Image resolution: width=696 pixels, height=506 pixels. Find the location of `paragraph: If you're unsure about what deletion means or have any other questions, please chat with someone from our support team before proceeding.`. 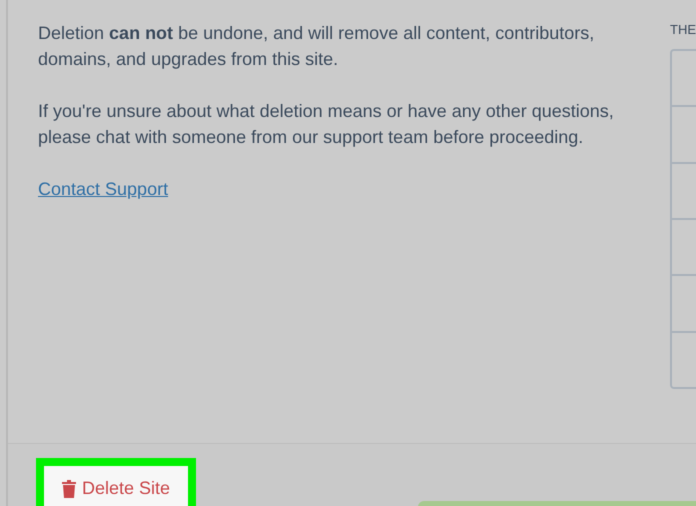

paragraph: If you're unsure about what deletion means or have any other questions, please chat with someone from our support team before proceeding. is located at coordinates (326, 124).